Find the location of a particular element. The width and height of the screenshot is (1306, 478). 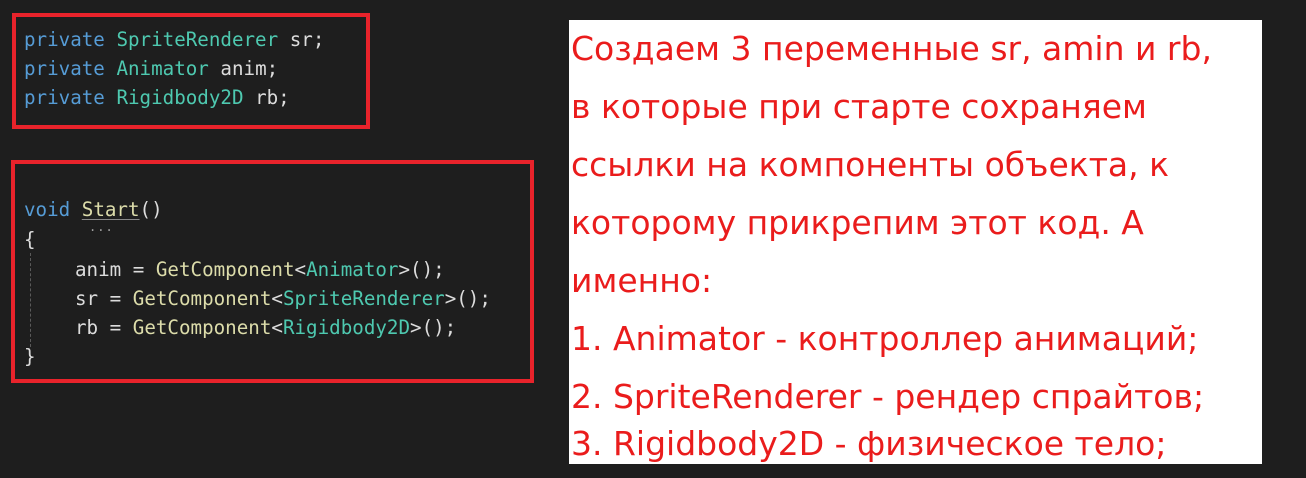

note-line: в которые при старте сохраняем is located at coordinates (859, 106).